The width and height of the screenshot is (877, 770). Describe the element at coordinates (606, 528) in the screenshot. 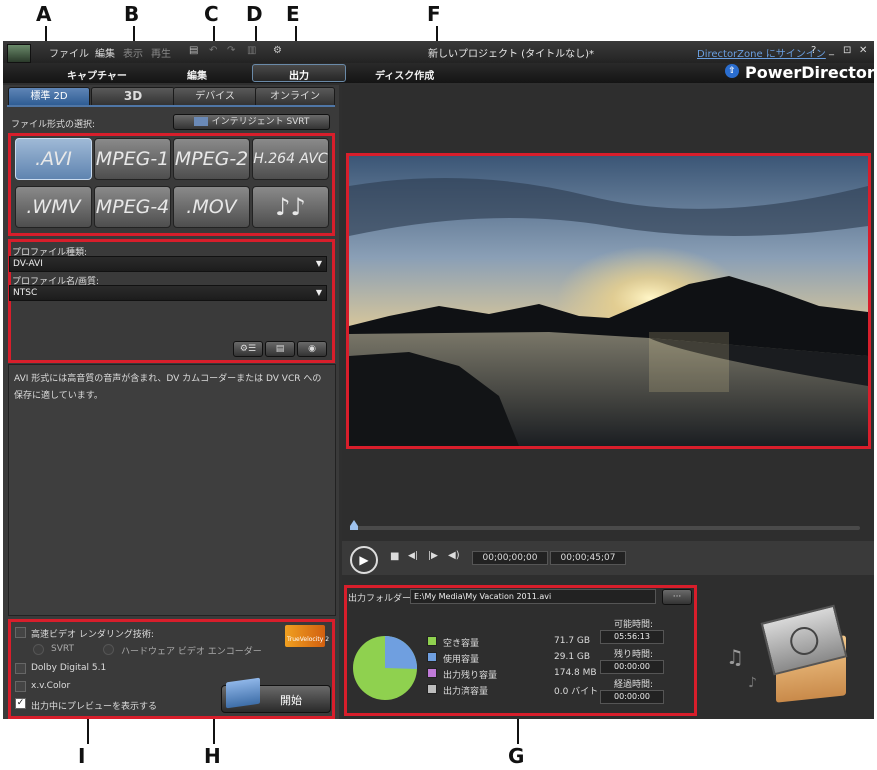

I see `timeline-scrub-bar` at that location.